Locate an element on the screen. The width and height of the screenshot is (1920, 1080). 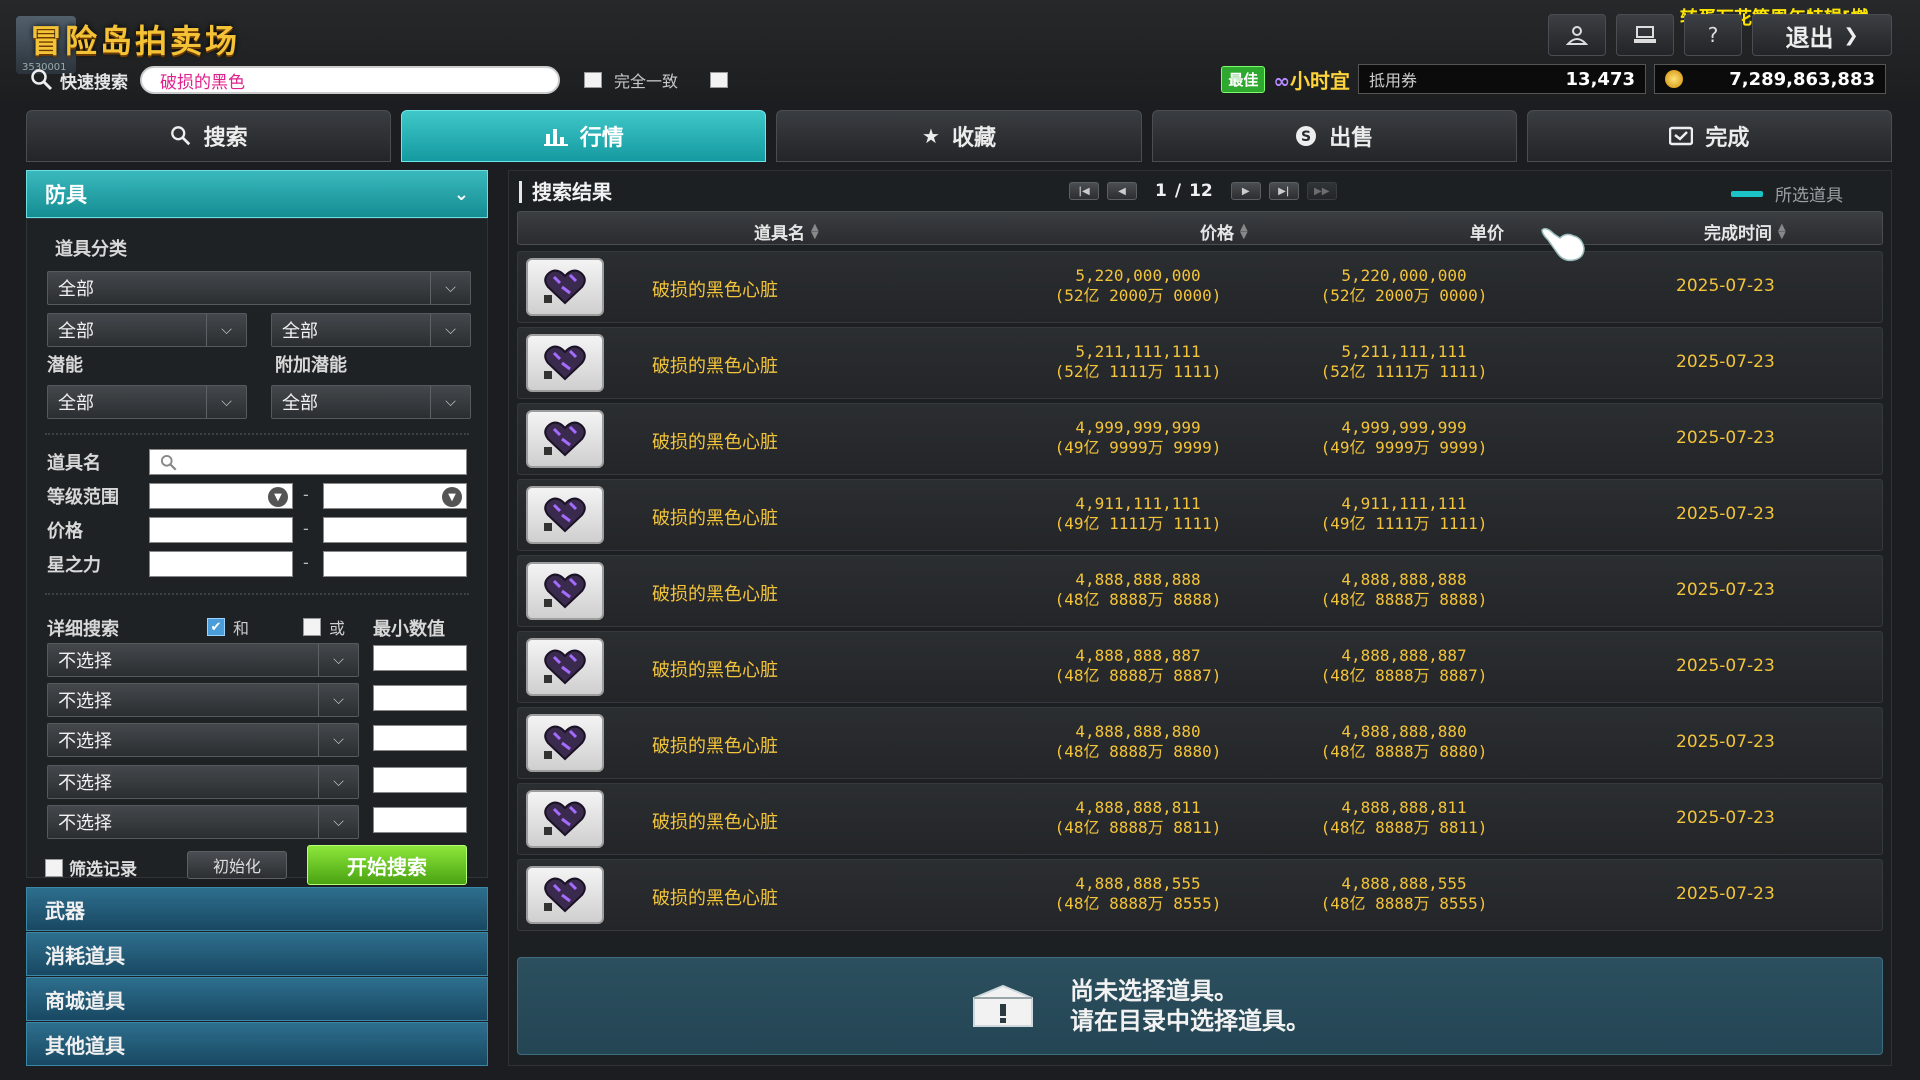
tab-complete-label: 完成 is located at coordinates (1727, 138).